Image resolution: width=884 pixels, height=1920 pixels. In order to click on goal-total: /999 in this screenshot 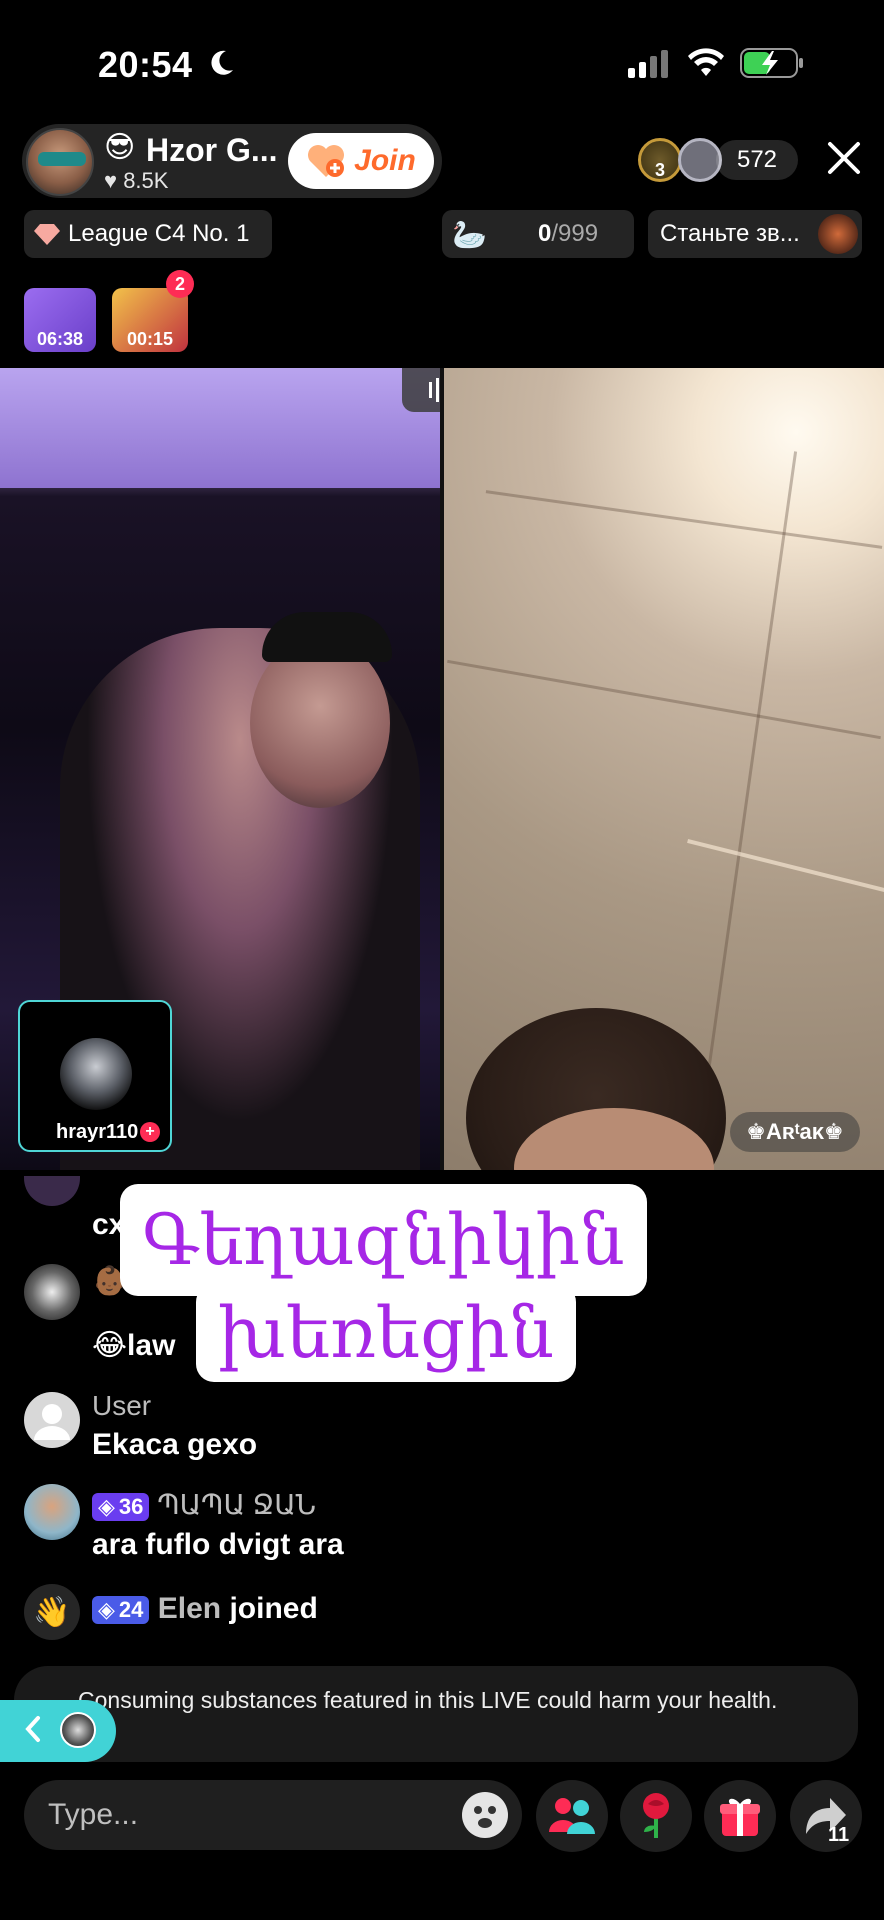, I will do `click(575, 233)`.